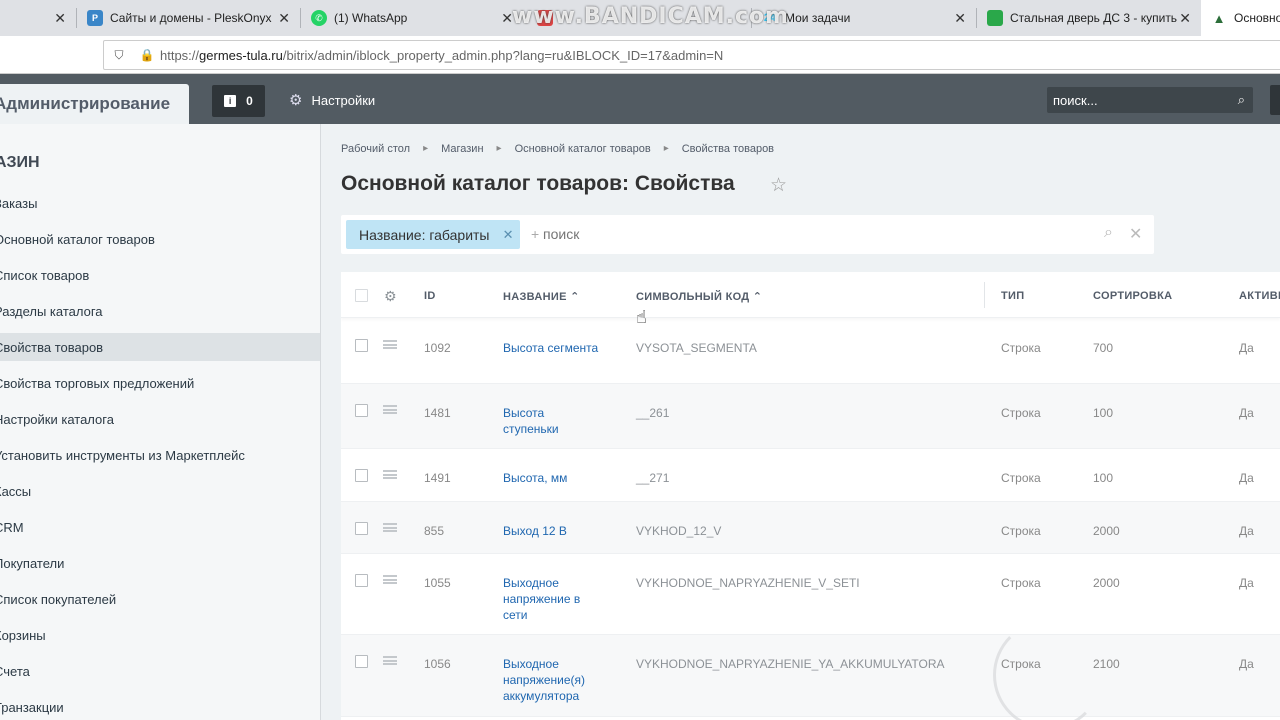 This screenshot has width=1280, height=720. I want to click on admin-title-tab: Администрирование, so click(94, 104).